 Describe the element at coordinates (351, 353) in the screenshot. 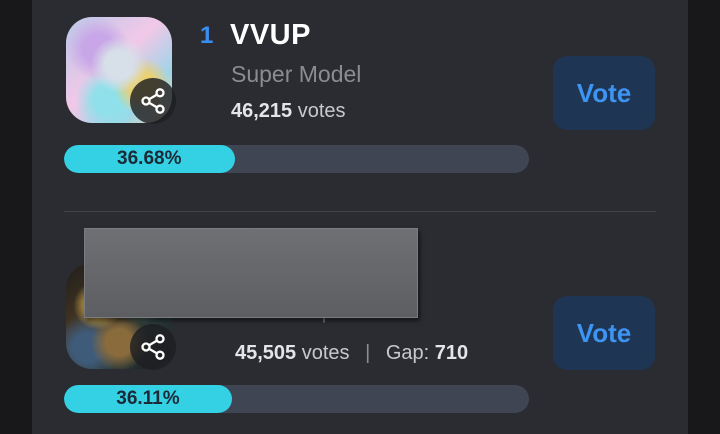

I see `vote-count-line: 45,505 votes | Gap: 710` at that location.